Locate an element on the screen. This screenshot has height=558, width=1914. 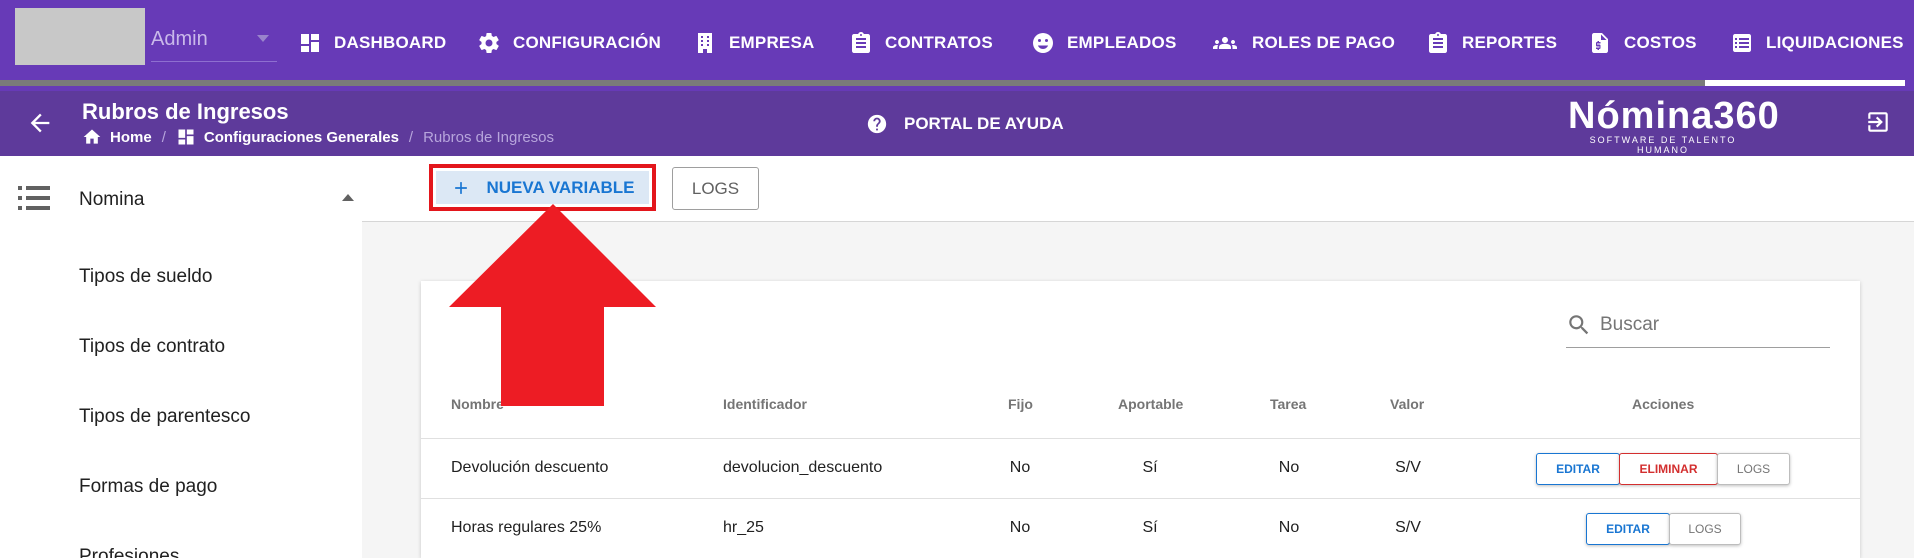
nav-liquidaciones: LIQUIDACIONES is located at coordinates (1817, 43).